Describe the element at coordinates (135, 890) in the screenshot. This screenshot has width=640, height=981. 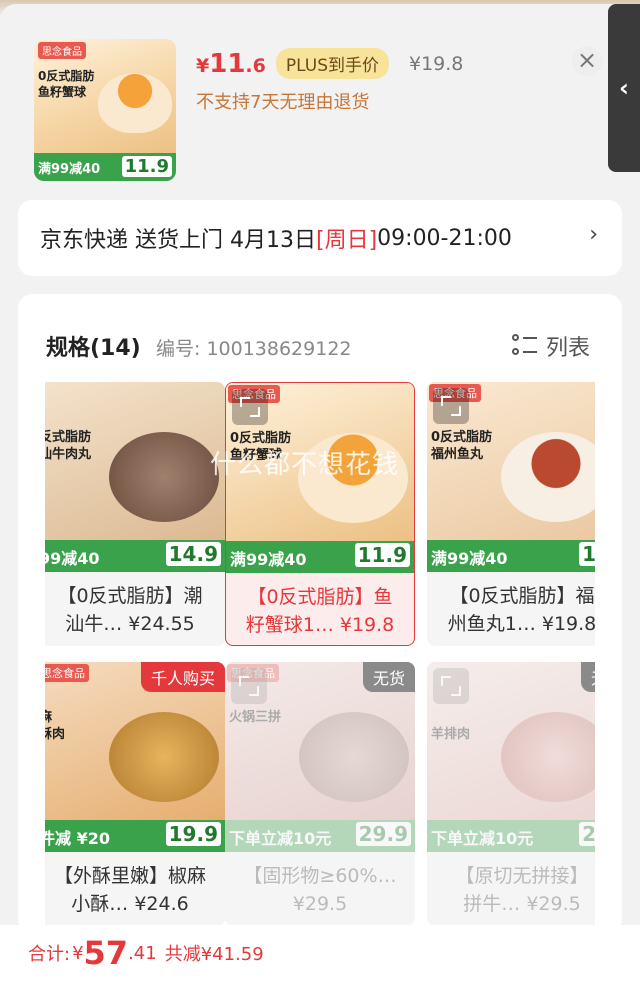
I see `item-name: 【外酥里嫩】椒麻 小酥… ¥24.6` at that location.